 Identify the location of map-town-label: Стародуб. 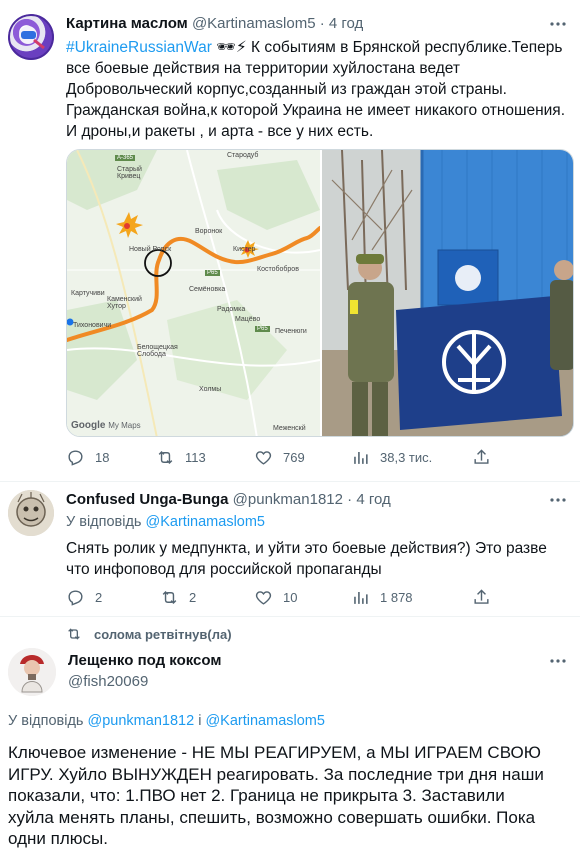
(243, 155).